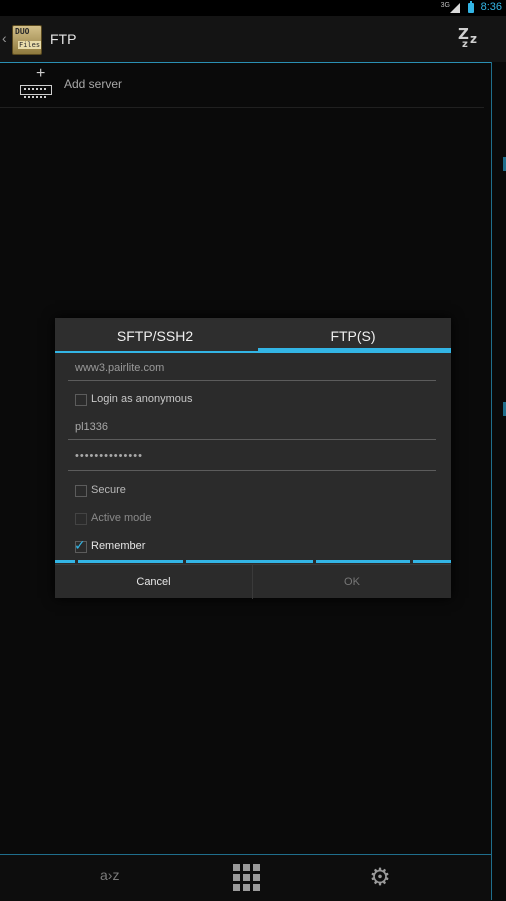 This screenshot has height=901, width=506. Describe the element at coordinates (380, 878) in the screenshot. I see `gear-icon: ⚙` at that location.